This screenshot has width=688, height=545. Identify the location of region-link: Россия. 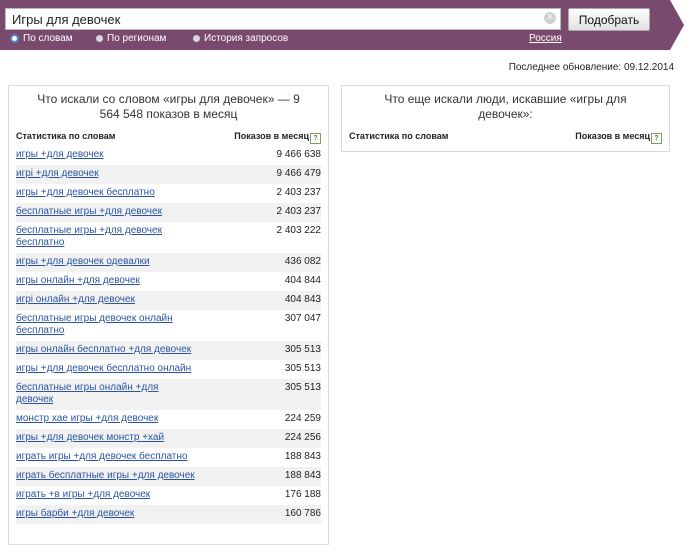
(545, 38).